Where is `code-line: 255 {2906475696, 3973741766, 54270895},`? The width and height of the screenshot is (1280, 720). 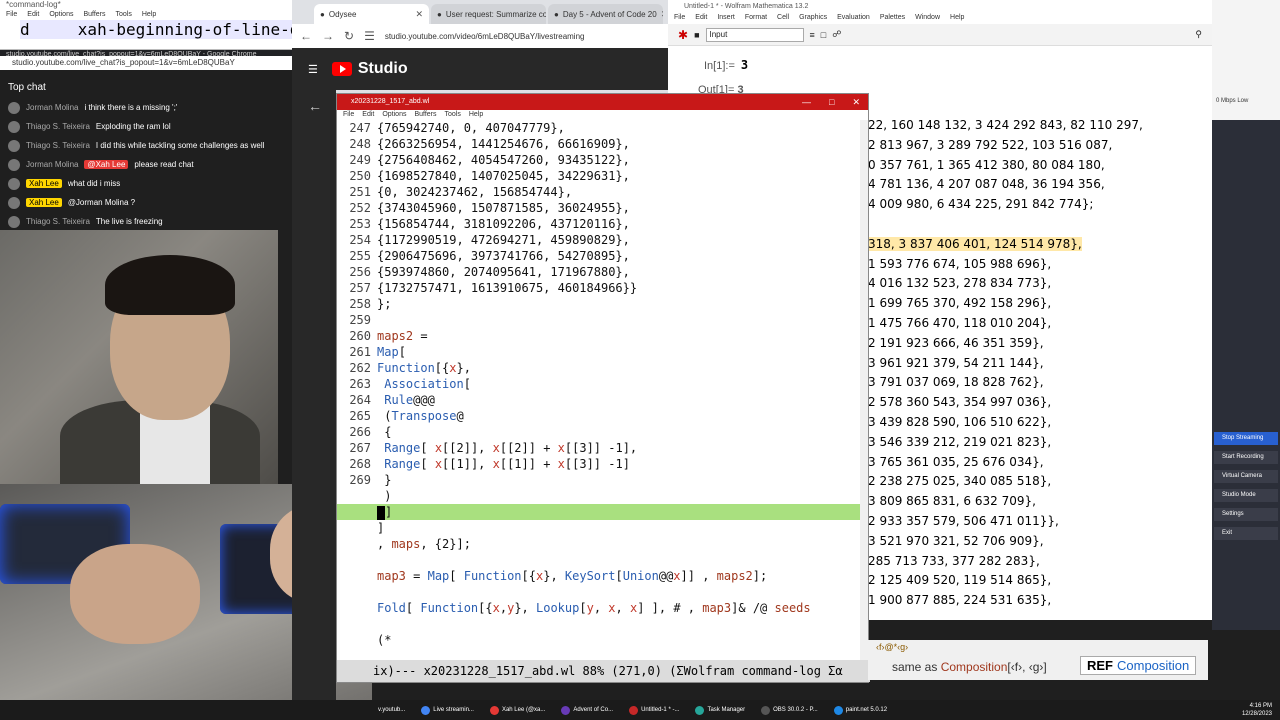 code-line: 255 {2906475696, 3973741766, 54270895}, is located at coordinates (602, 256).